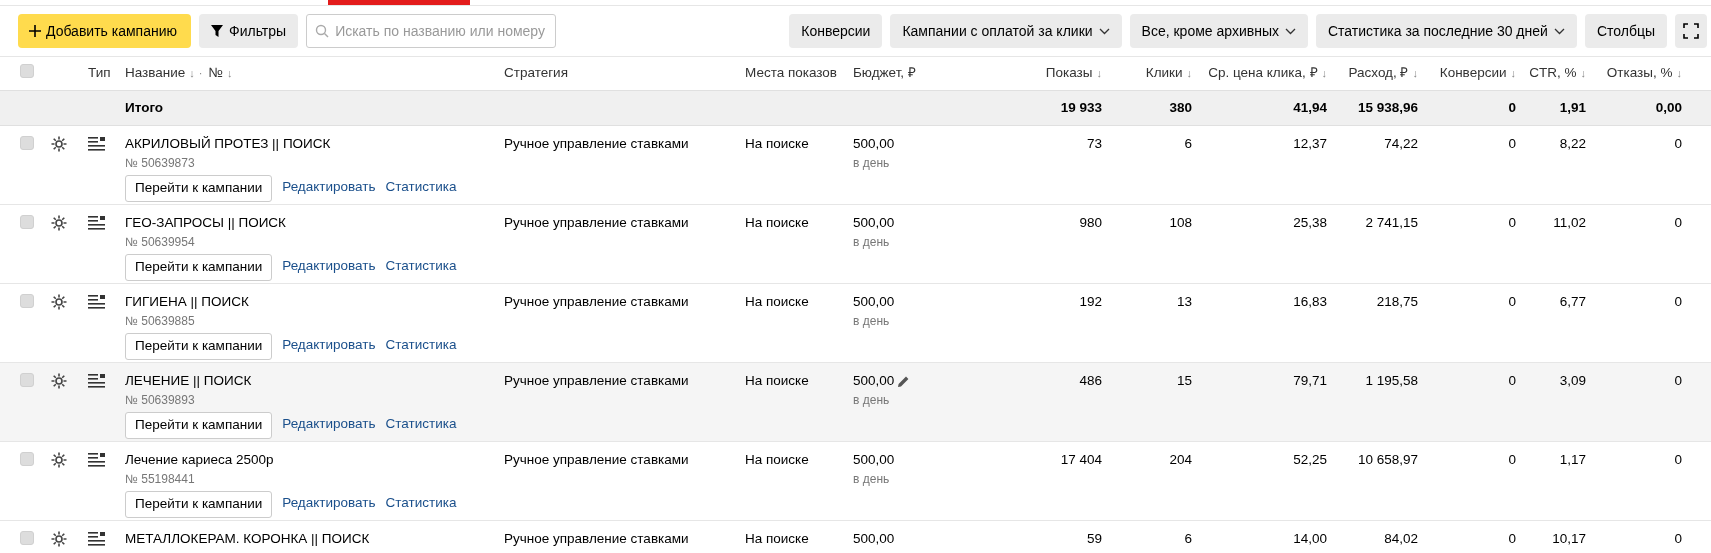 The width and height of the screenshot is (1711, 553). I want to click on stat-value: 79,71, so click(1310, 380).